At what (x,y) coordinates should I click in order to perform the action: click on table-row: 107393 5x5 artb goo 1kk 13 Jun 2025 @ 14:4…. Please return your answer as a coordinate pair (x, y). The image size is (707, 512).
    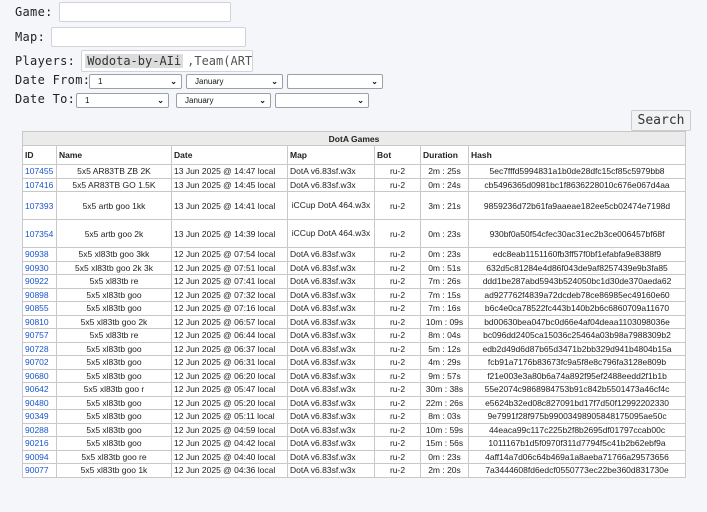
    Looking at the image, I should click on (354, 205).